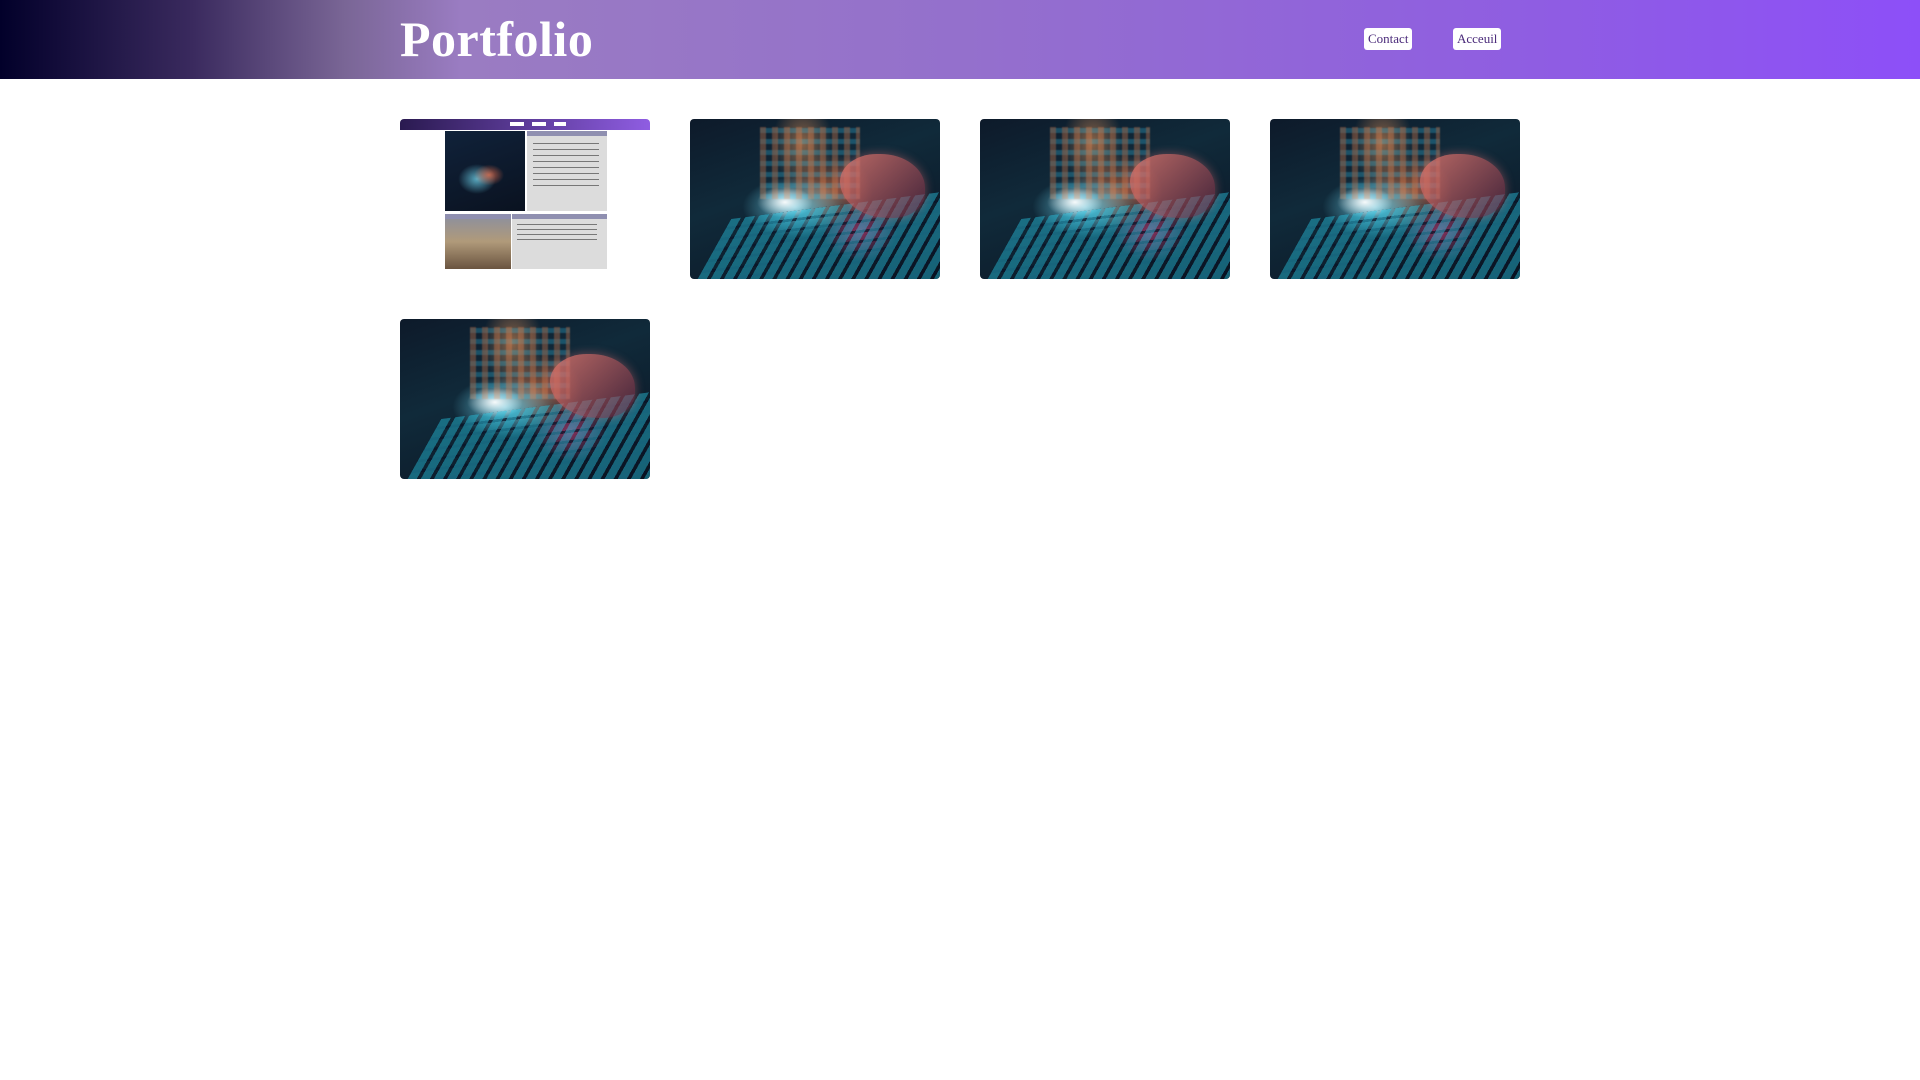  Describe the element at coordinates (497, 39) in the screenshot. I see `site-title: Portfolio` at that location.